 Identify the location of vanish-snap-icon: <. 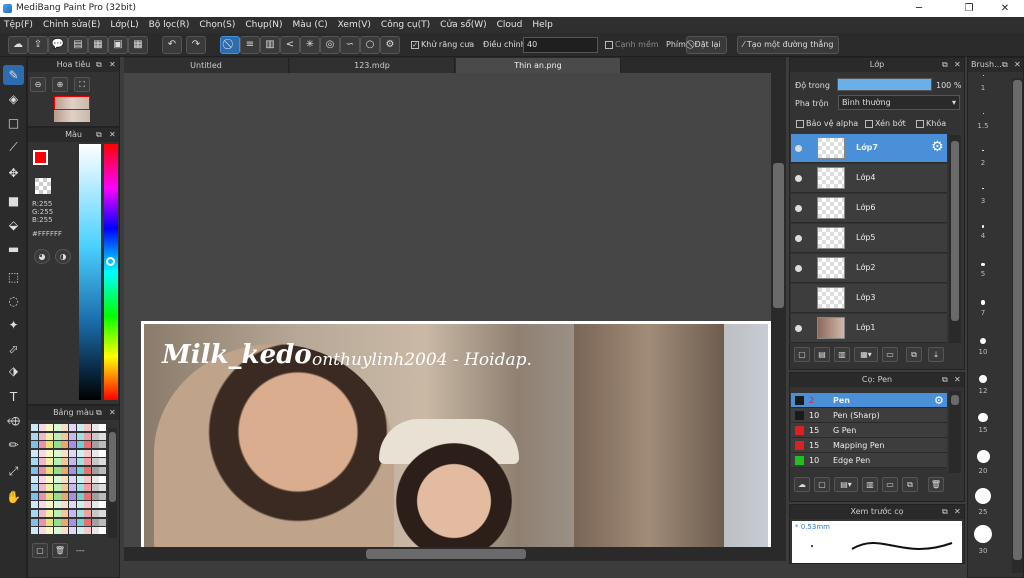
(290, 45).